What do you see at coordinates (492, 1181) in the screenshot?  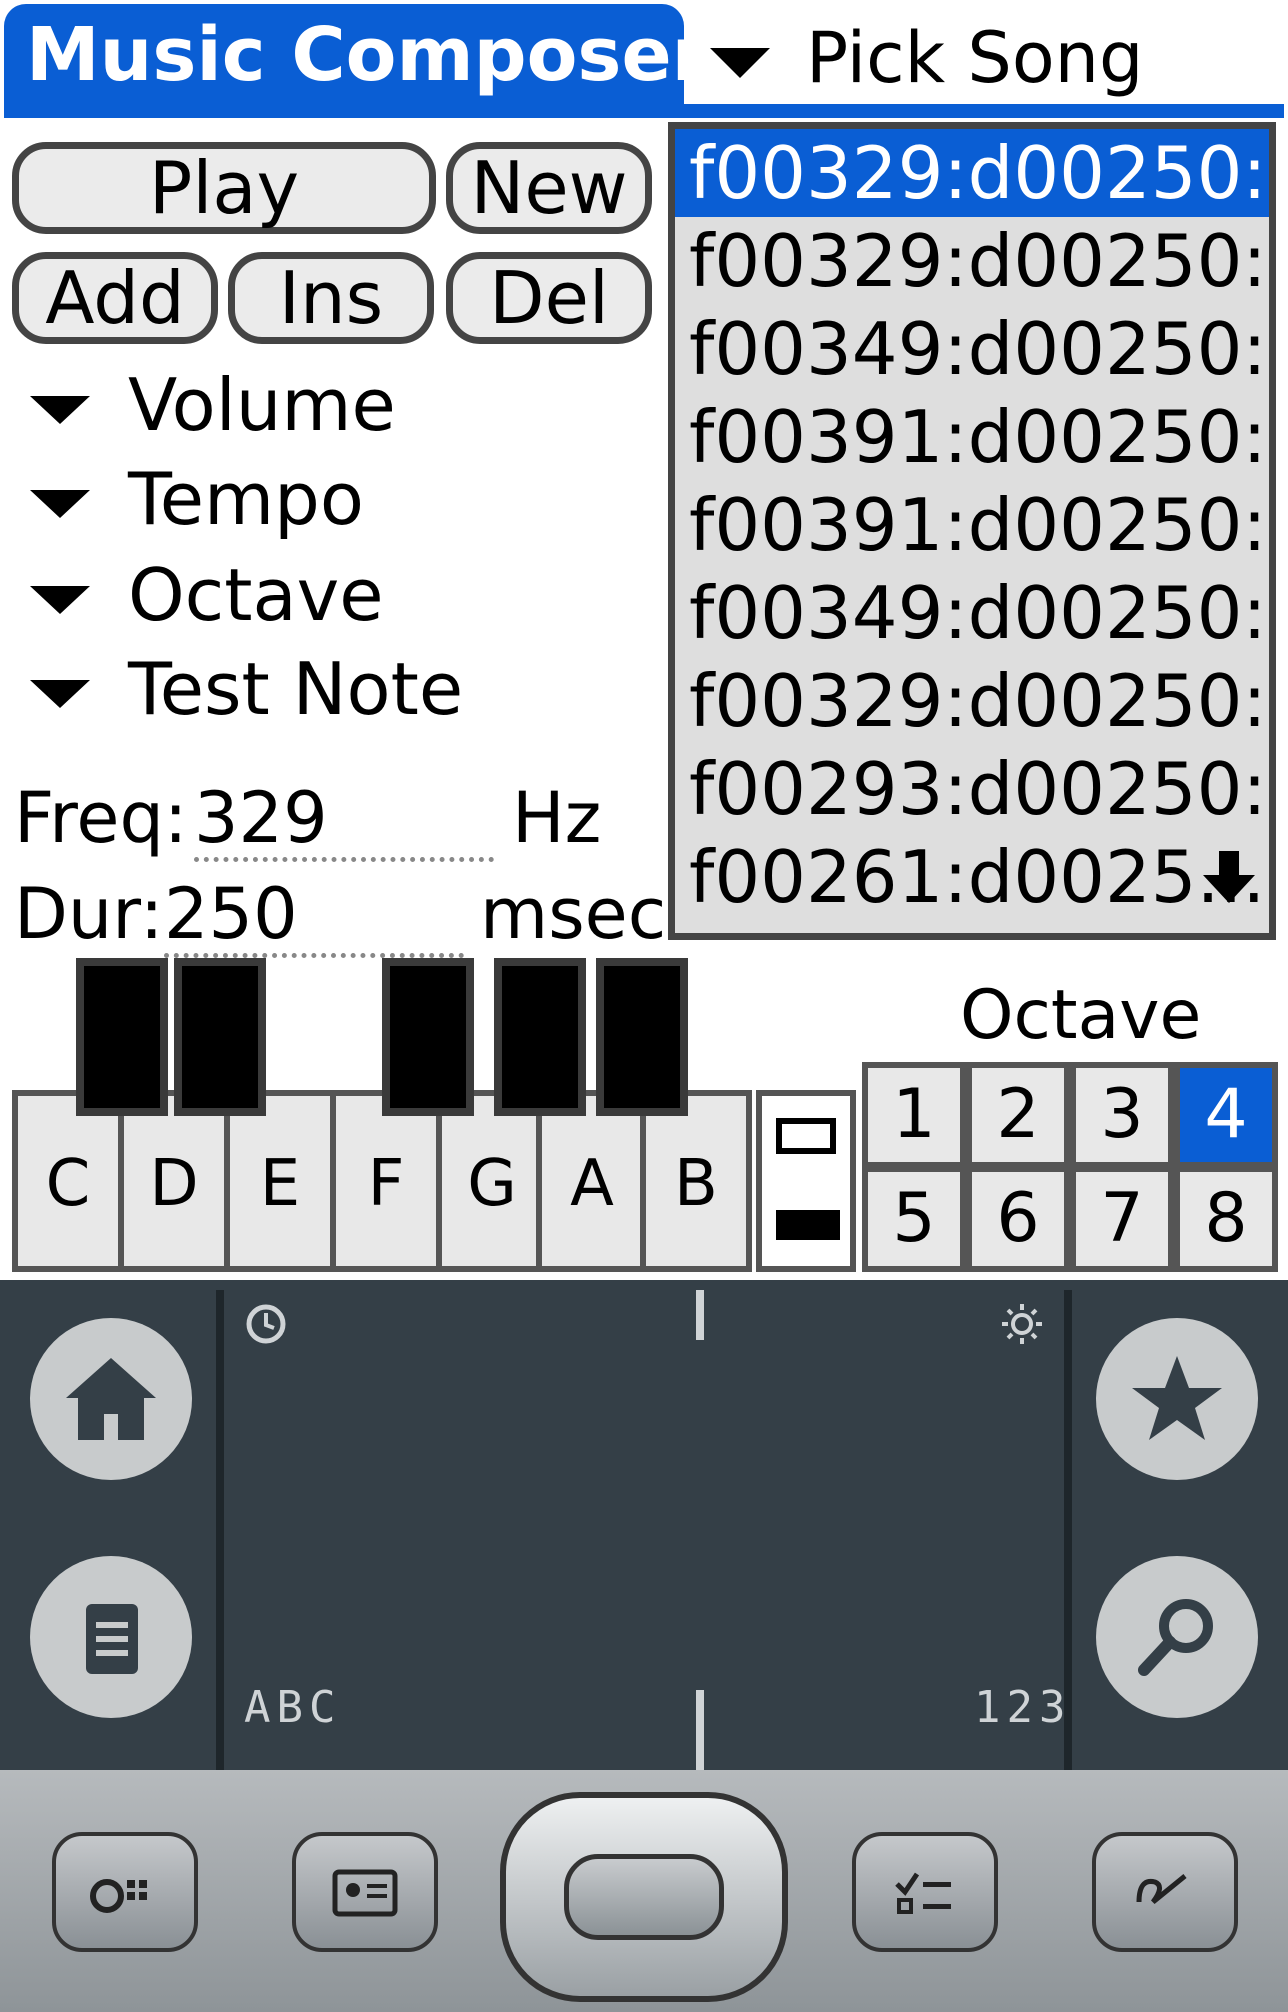 I see `piano-key-g: G` at bounding box center [492, 1181].